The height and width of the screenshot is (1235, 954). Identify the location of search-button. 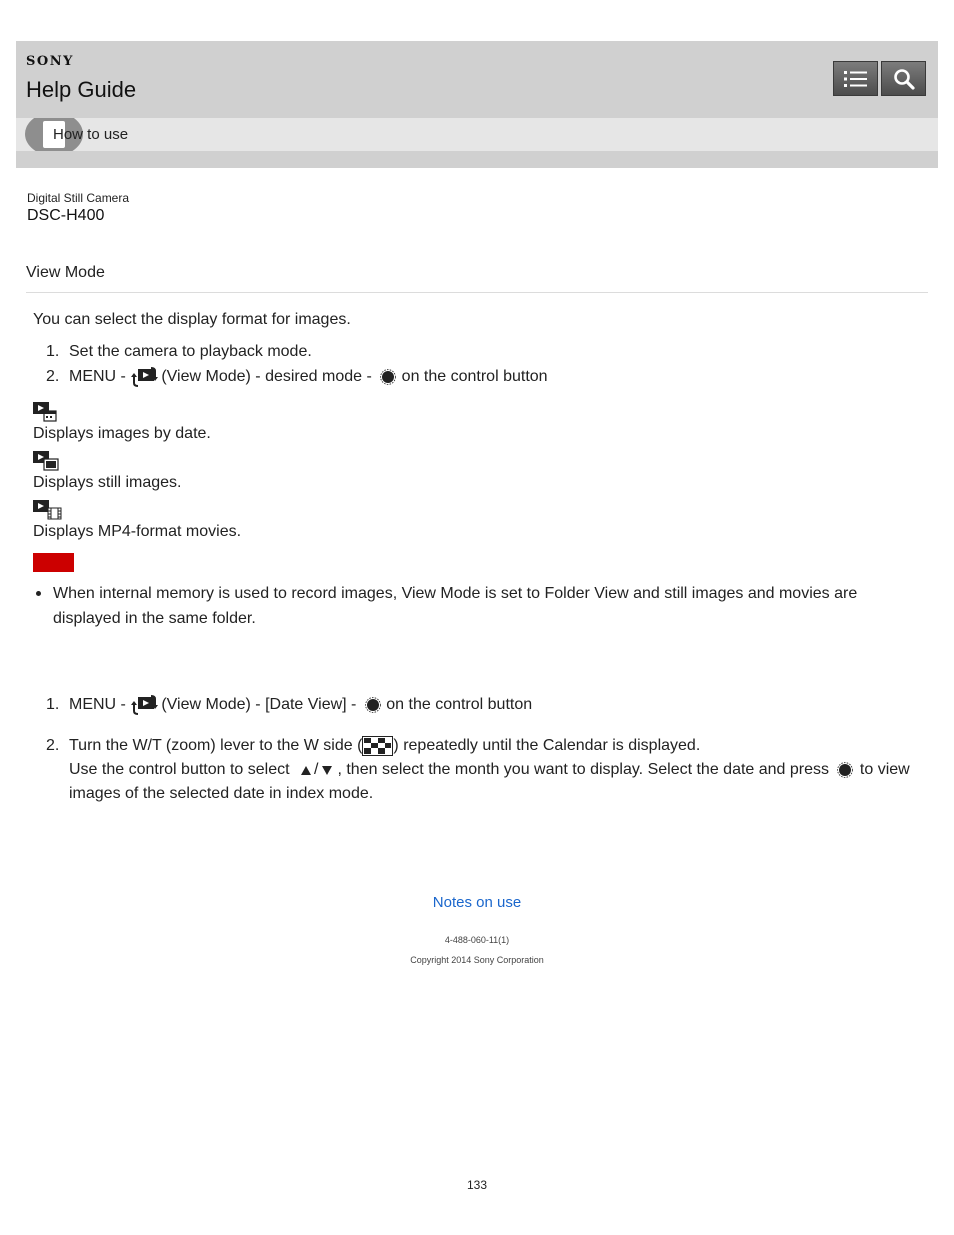
(903, 78).